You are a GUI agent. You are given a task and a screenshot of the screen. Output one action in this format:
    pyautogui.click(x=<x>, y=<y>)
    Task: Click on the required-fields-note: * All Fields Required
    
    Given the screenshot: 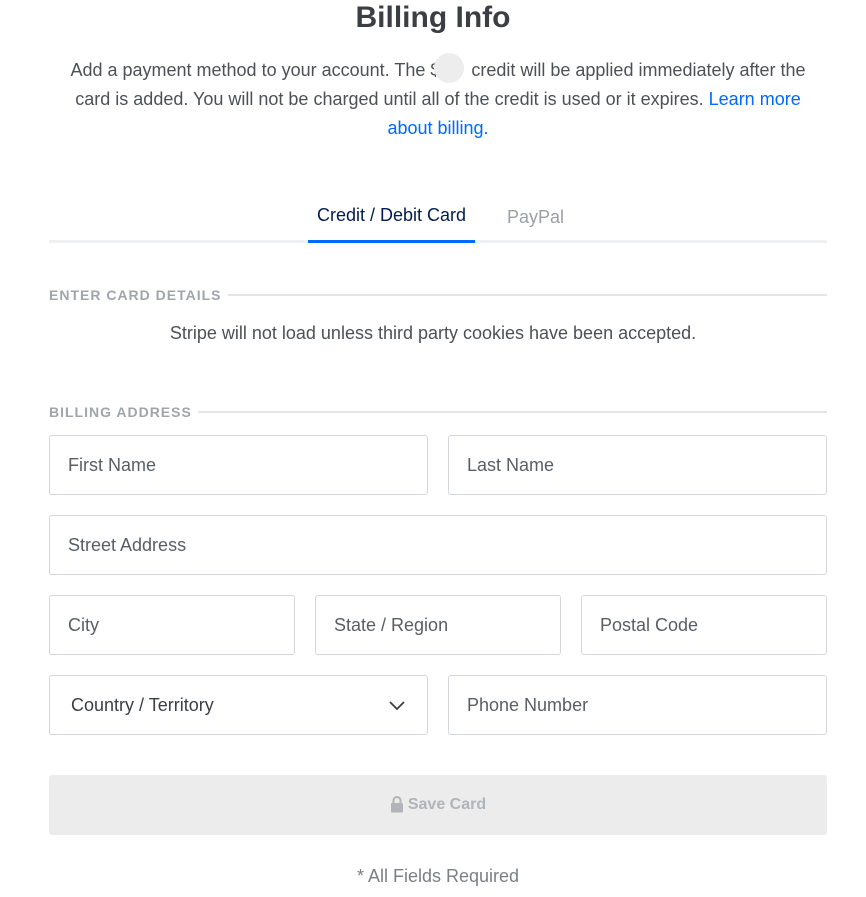 What is the action you would take?
    pyautogui.click(x=438, y=876)
    